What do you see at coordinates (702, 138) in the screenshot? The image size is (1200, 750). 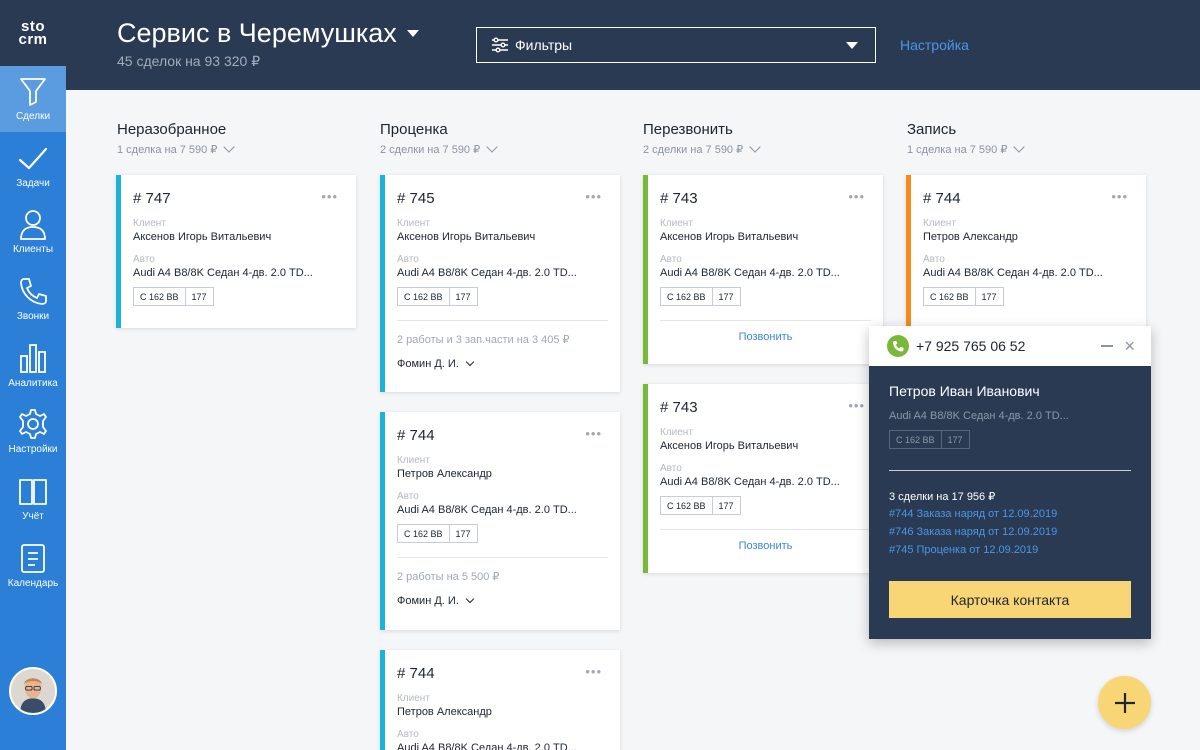 I see `column-header: Перезвонить 2 сделки на 7 590 ₽` at bounding box center [702, 138].